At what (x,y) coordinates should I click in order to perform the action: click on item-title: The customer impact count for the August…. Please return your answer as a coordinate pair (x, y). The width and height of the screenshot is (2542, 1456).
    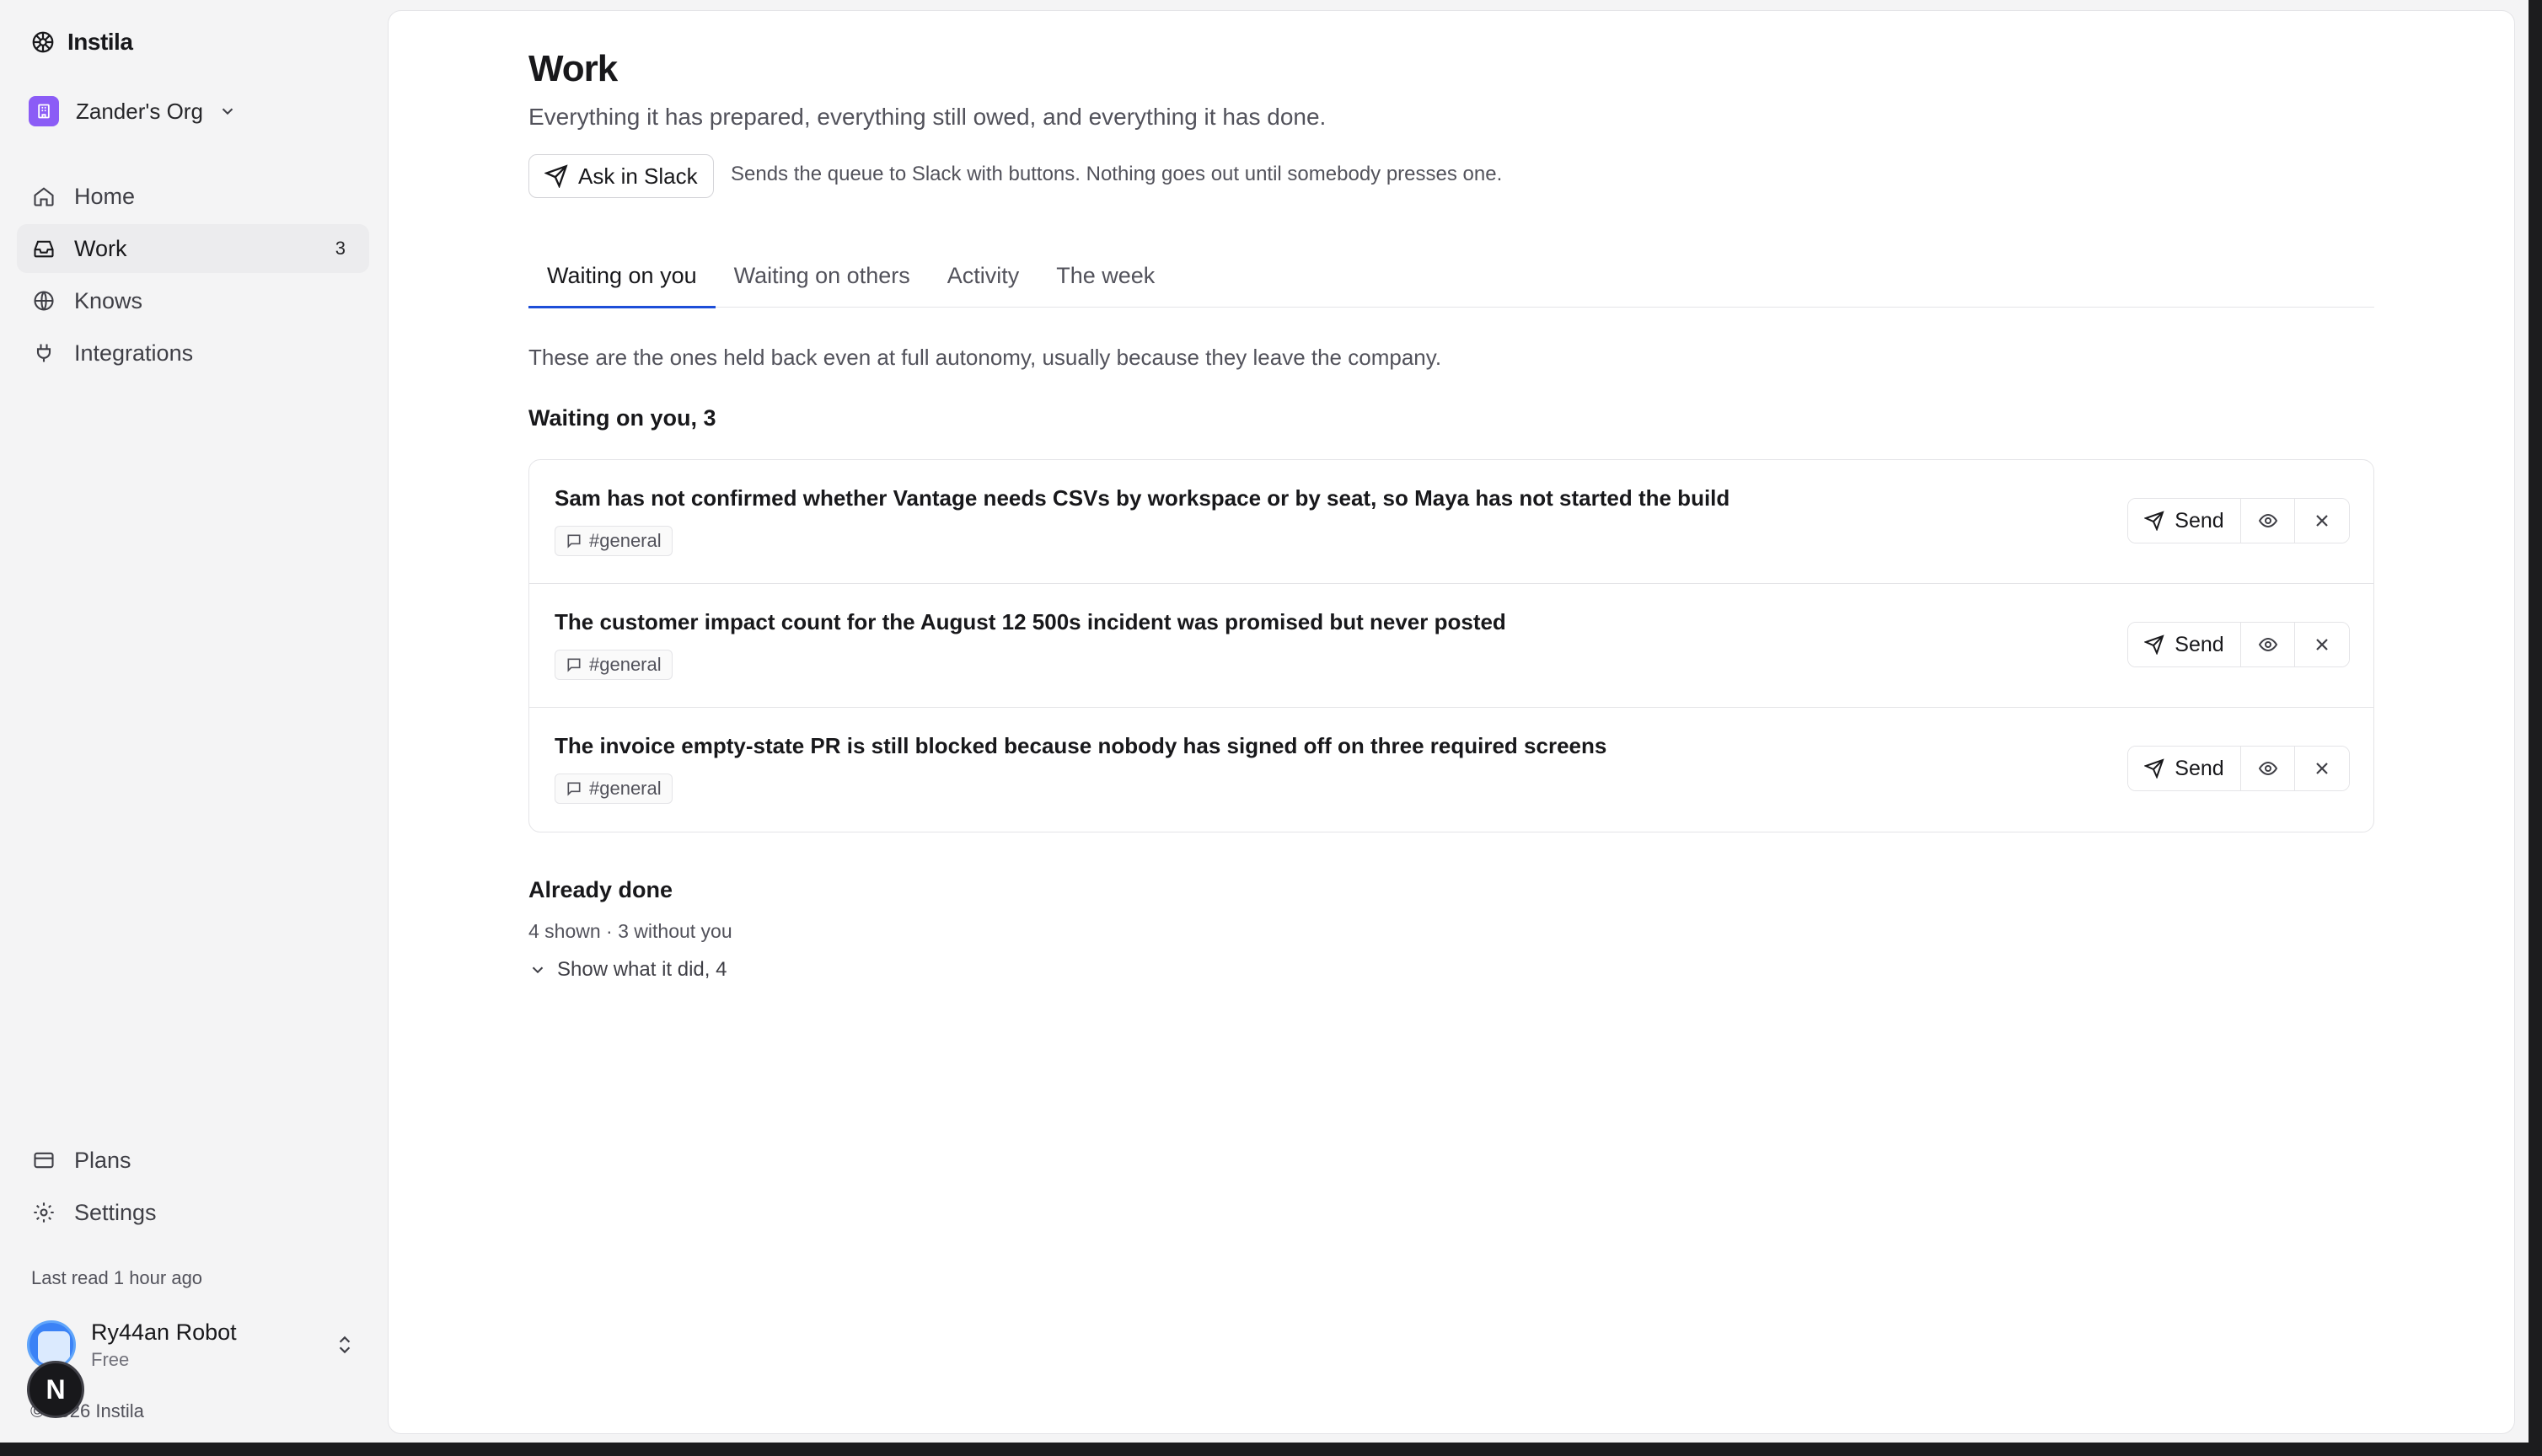
    Looking at the image, I should click on (1030, 621).